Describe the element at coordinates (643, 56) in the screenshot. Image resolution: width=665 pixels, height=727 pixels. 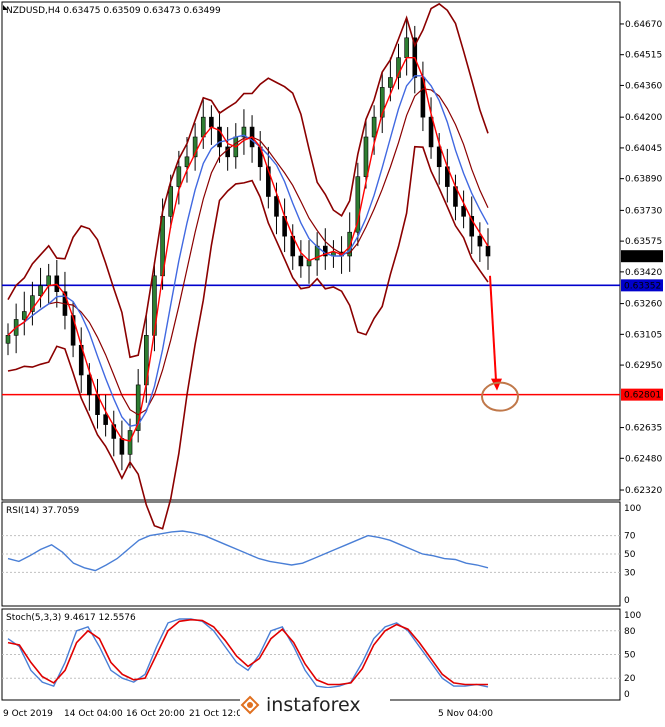
I see `price-tick-label: 0.64515` at that location.